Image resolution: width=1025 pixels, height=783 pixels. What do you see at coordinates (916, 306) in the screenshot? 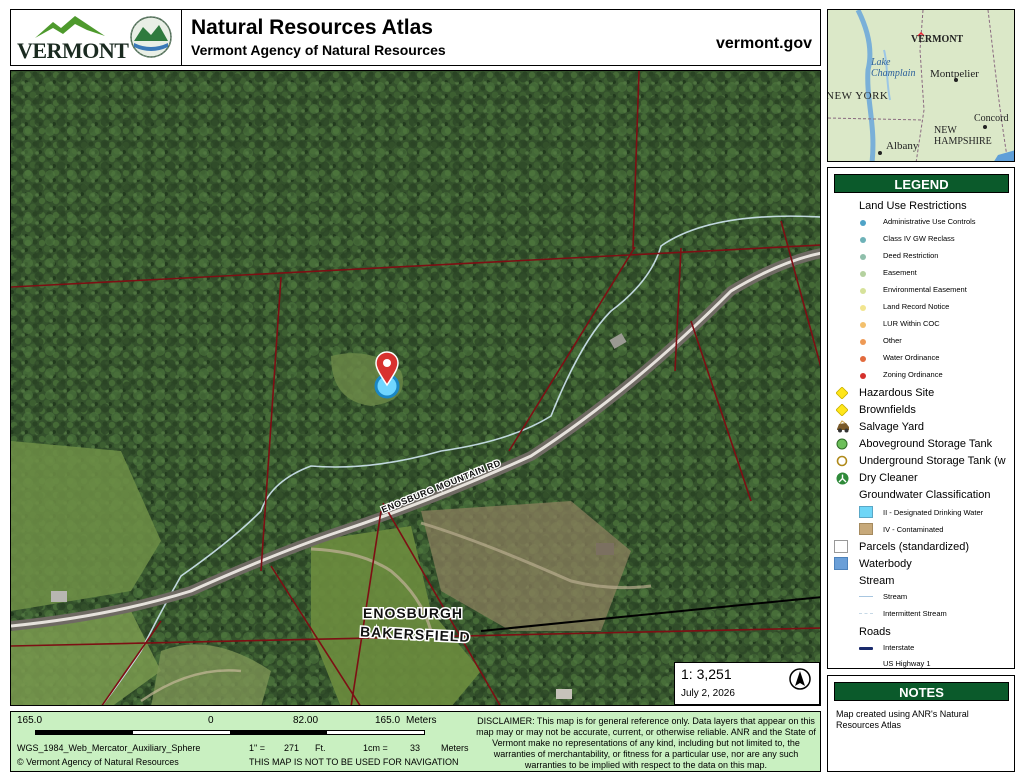
I see `legend-land-use-item: Land Record Notice` at bounding box center [916, 306].